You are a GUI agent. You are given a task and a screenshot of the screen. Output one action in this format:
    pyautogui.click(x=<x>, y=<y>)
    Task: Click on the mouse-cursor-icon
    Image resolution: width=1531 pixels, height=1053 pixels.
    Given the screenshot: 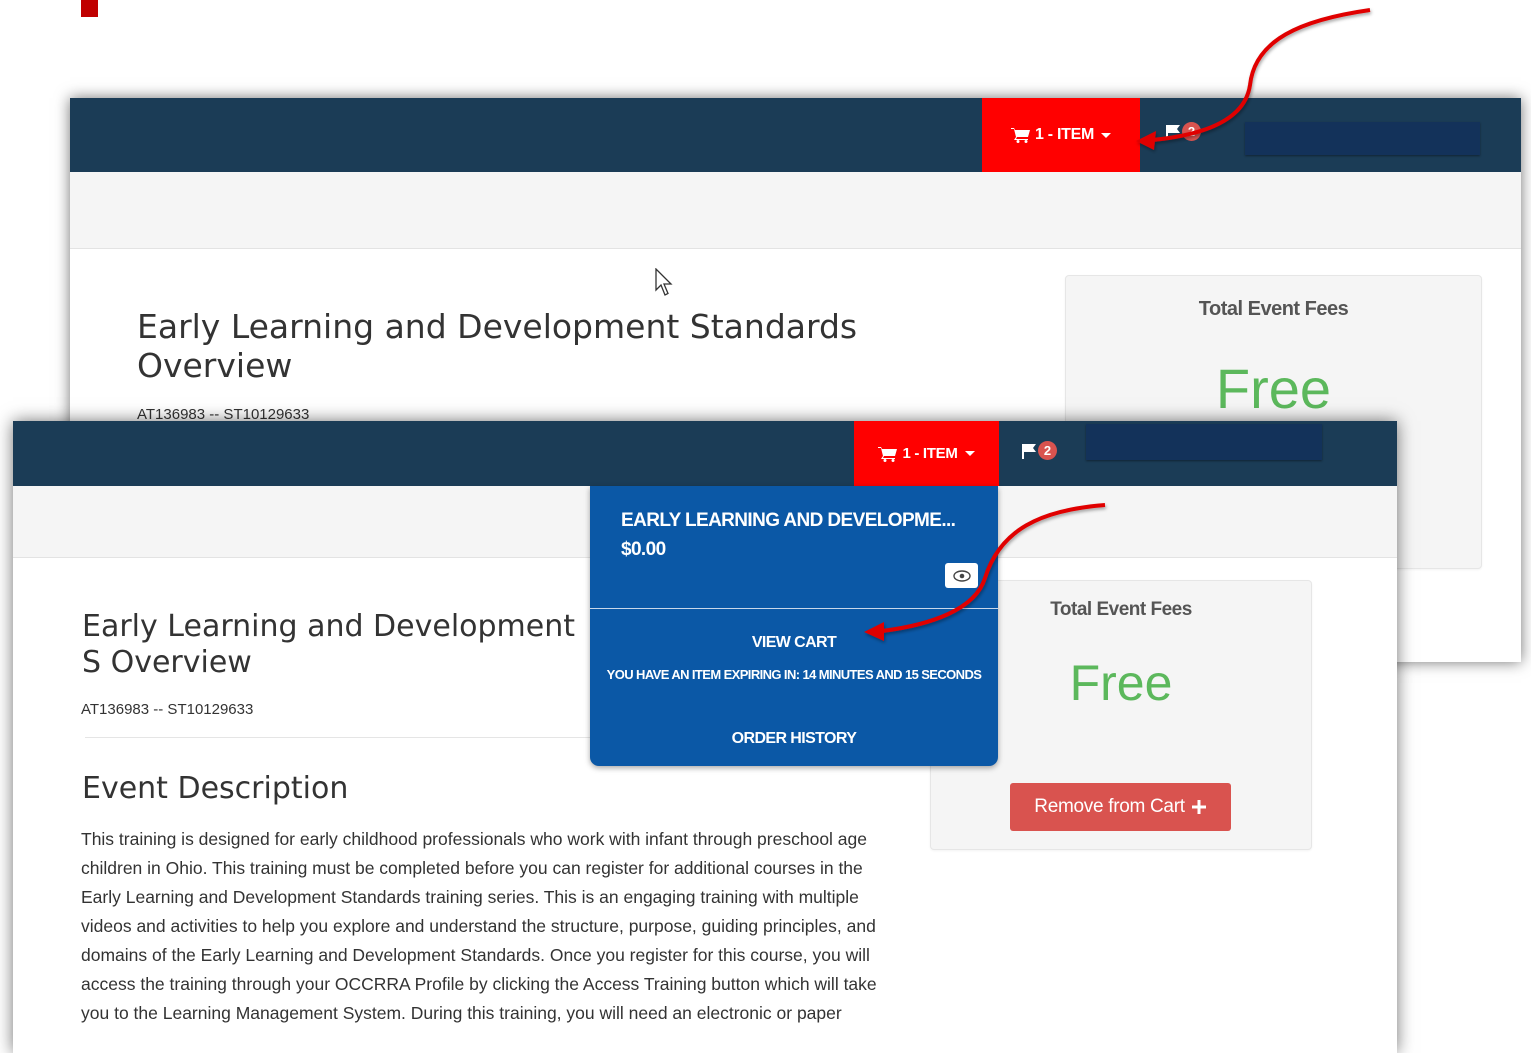 What is the action you would take?
    pyautogui.click(x=664, y=282)
    